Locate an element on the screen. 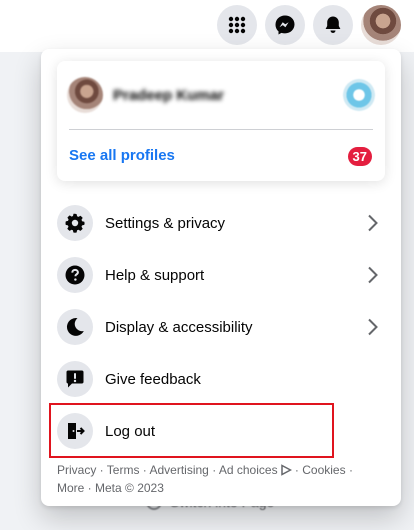 The width and height of the screenshot is (414, 530). notifications-button is located at coordinates (333, 25).